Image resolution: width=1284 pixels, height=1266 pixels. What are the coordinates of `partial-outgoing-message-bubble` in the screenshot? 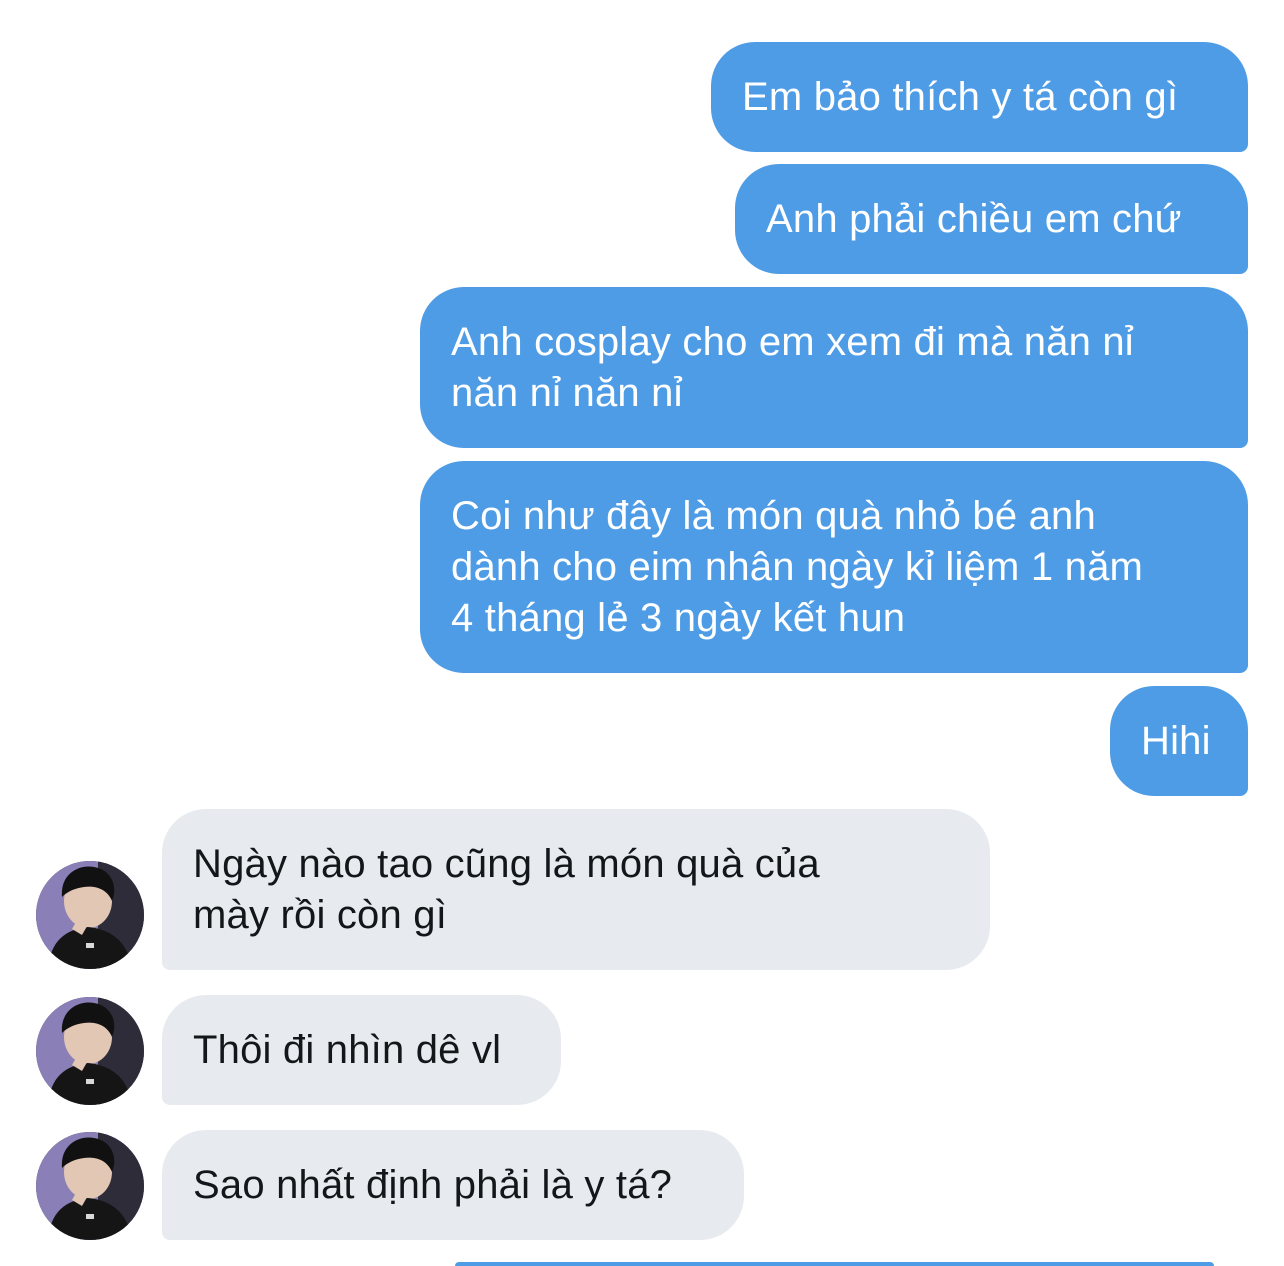 It's located at (834, 1264).